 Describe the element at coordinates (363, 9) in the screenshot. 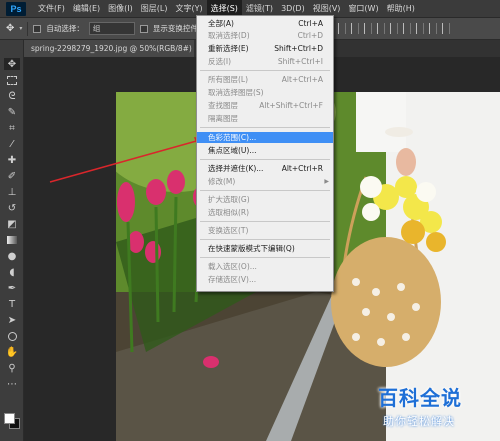

I see `menu-window: 窗口(W)` at that location.